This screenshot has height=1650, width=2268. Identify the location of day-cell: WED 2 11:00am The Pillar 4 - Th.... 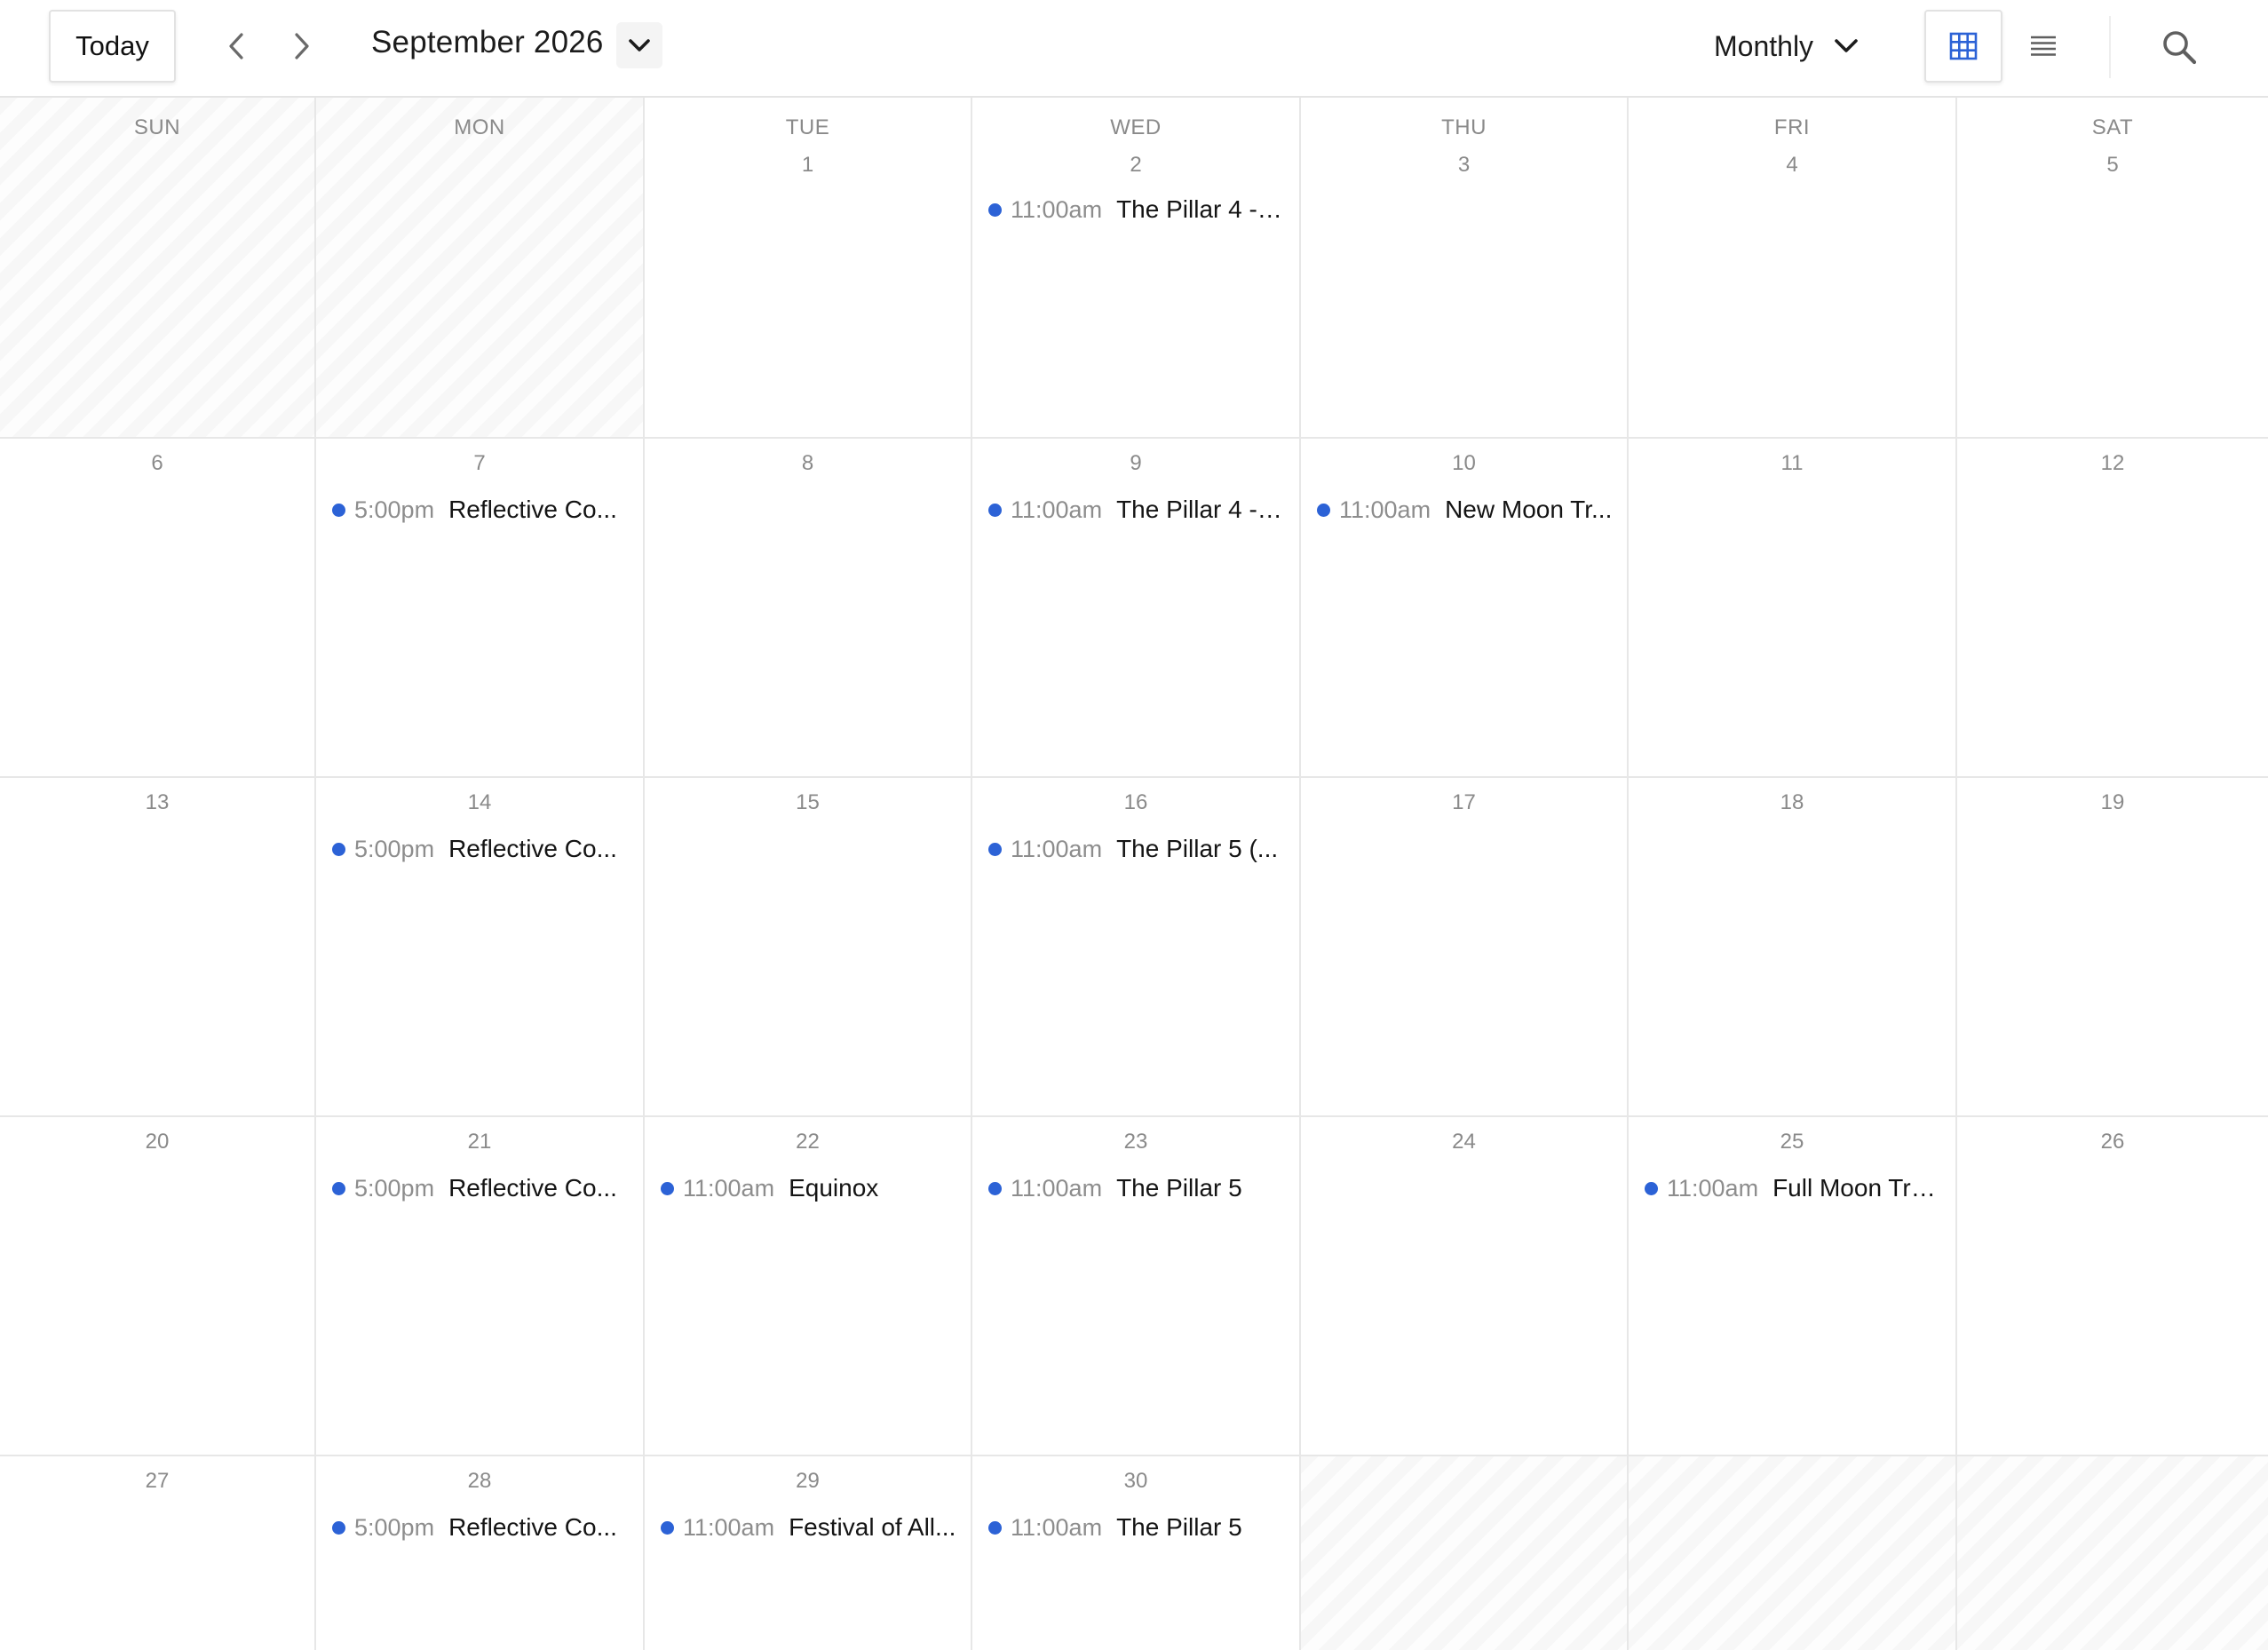
(1136, 268).